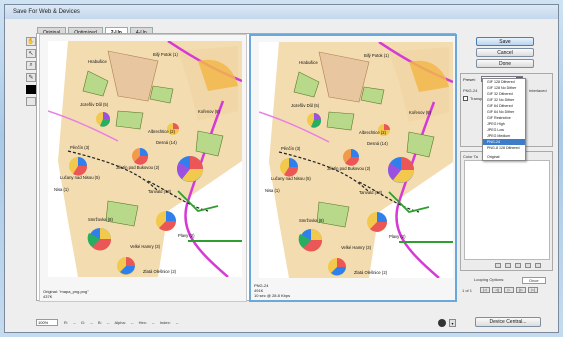 The height and width of the screenshot is (337, 563). I want to click on save-button: Save, so click(505, 41).